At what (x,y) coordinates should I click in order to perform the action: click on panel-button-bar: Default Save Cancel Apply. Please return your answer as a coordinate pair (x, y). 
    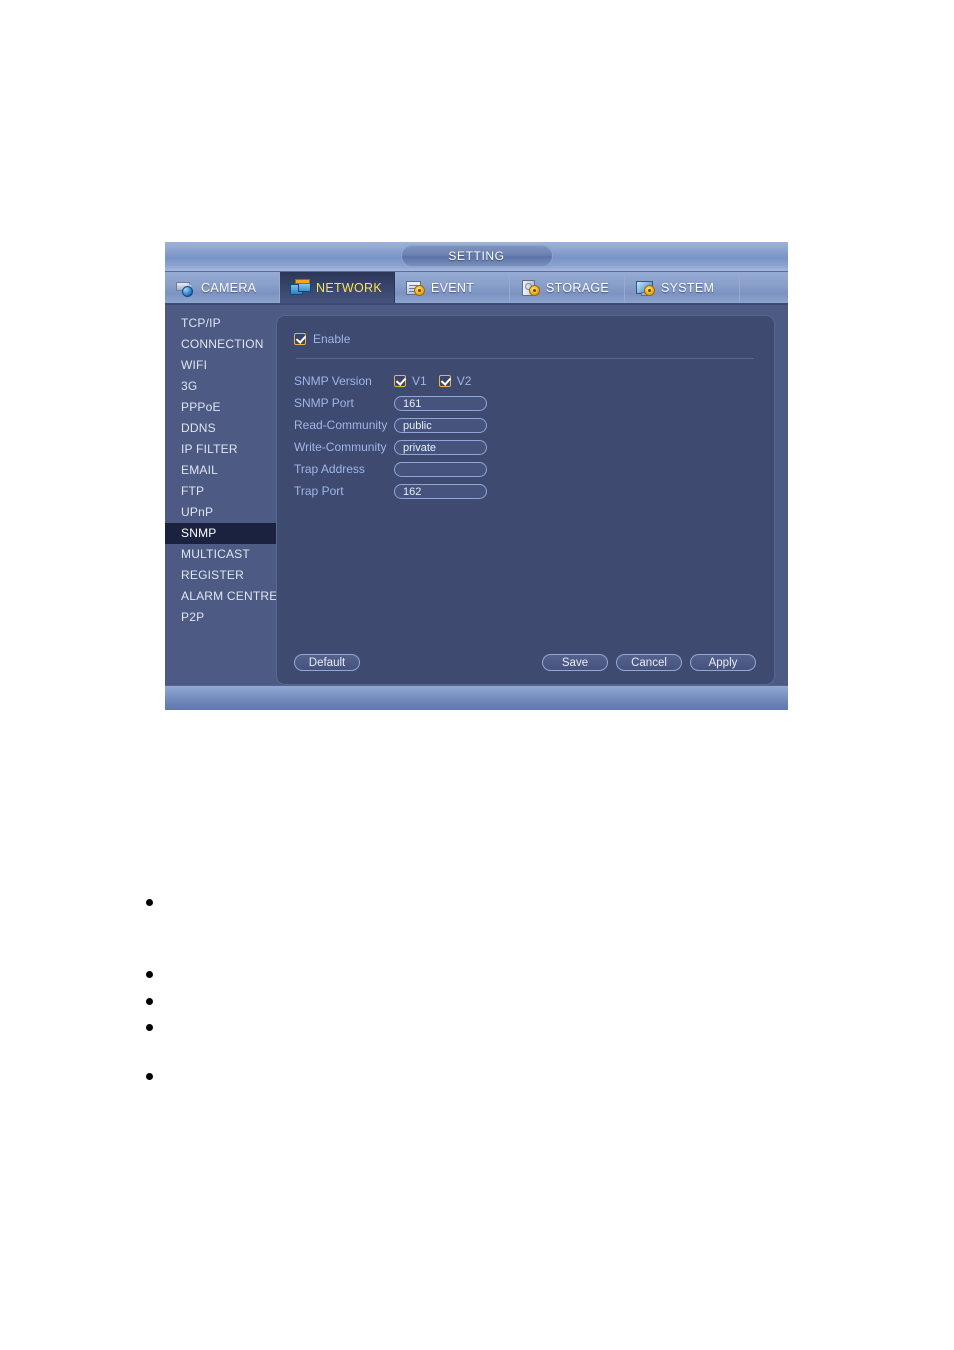
    Looking at the image, I should click on (525, 662).